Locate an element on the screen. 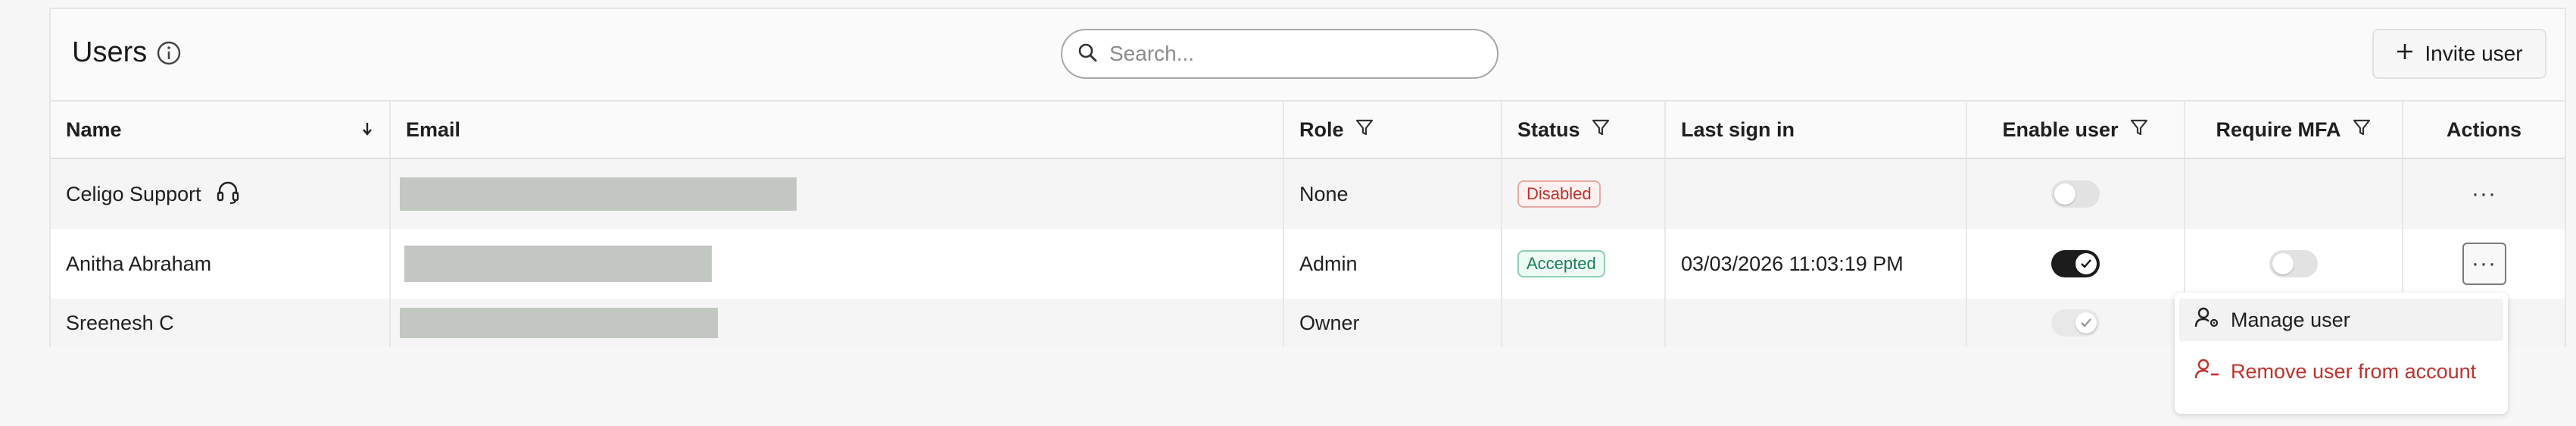  user-name: Anitha Abraham is located at coordinates (139, 263).